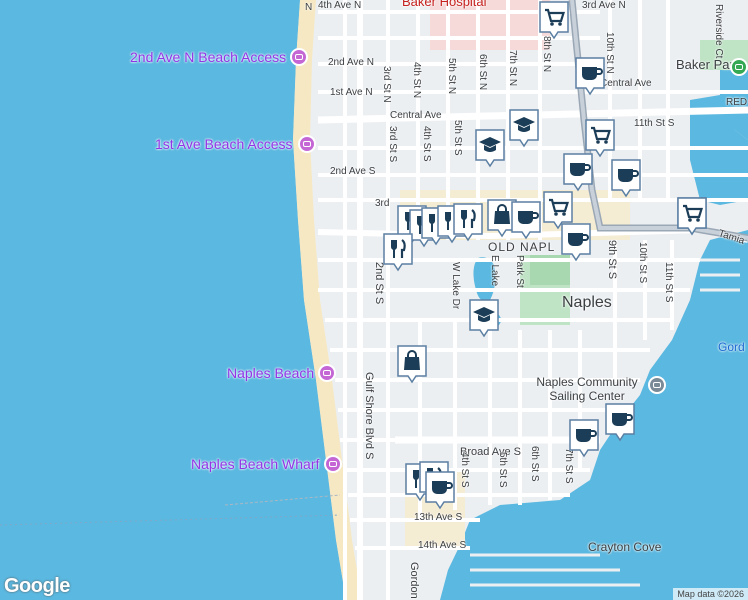  What do you see at coordinates (710, 594) in the screenshot?
I see `map-attribution: Map data ©2026` at bounding box center [710, 594].